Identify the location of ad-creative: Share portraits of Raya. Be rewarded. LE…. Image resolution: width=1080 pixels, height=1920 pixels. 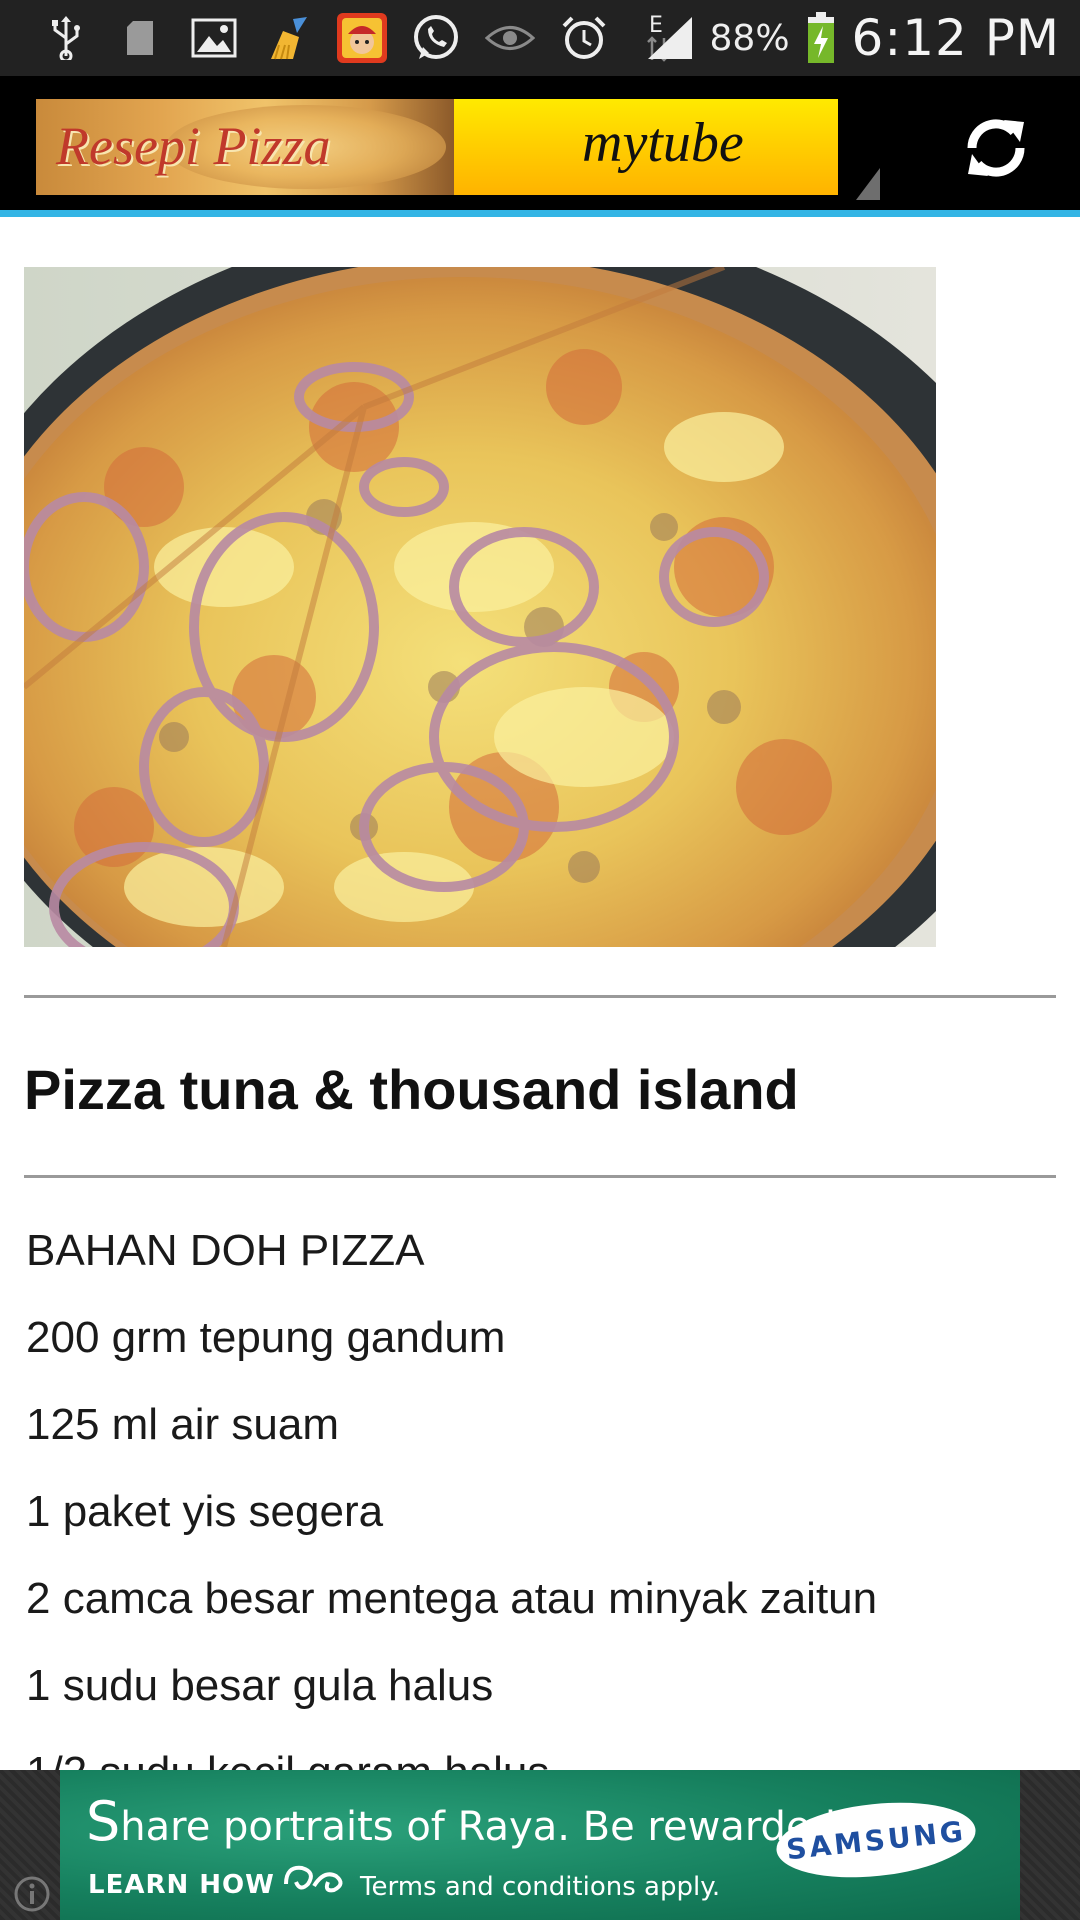
(540, 1845).